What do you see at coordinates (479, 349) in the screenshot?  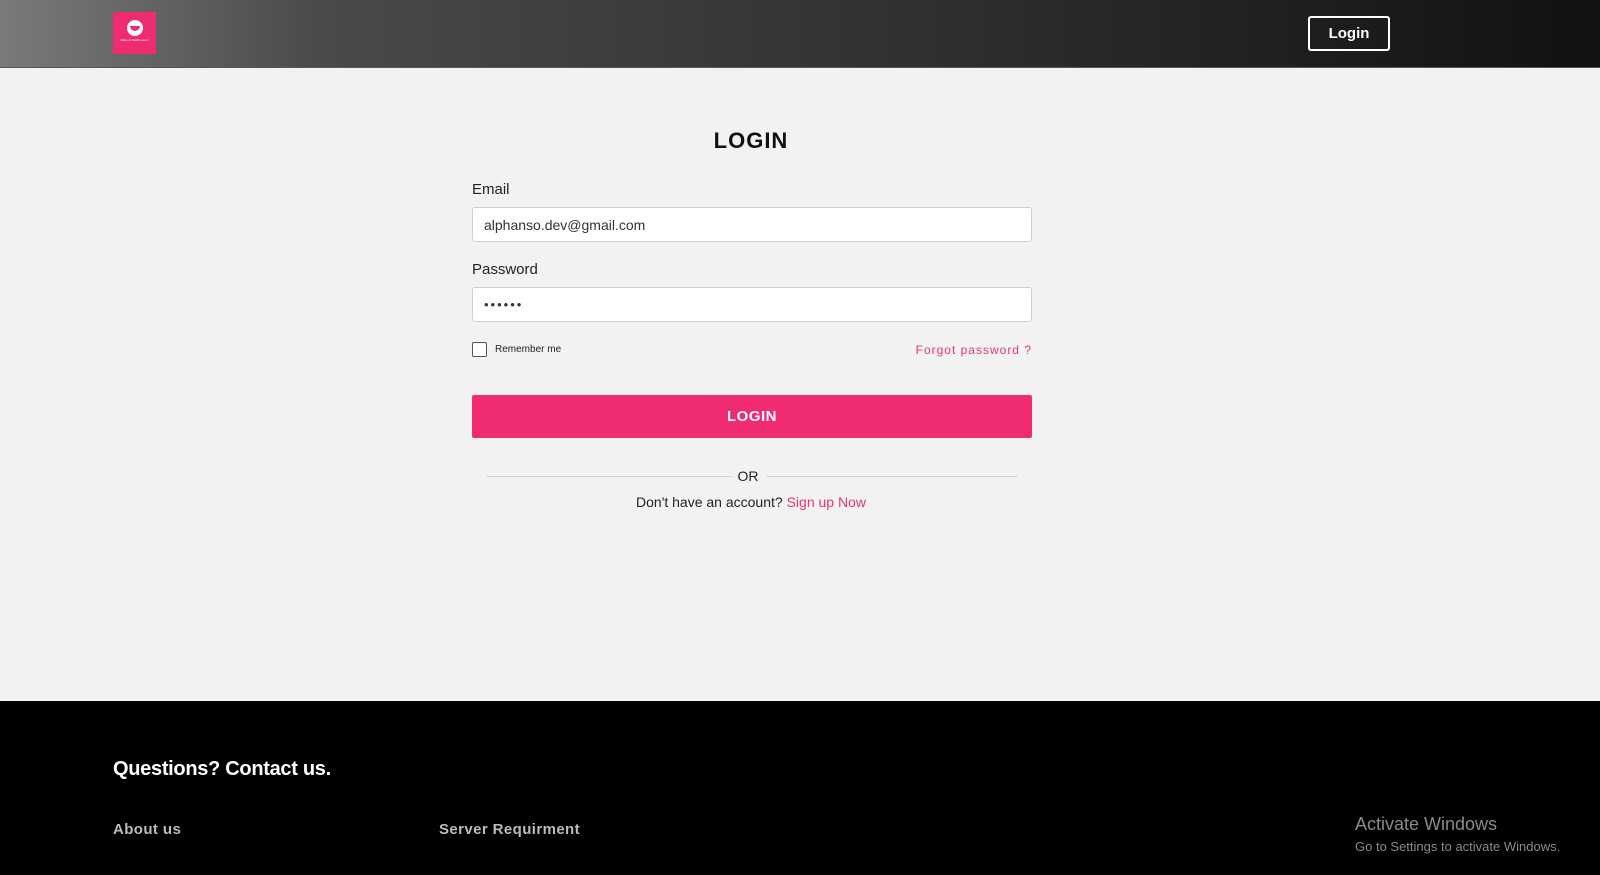 I see `remember-checkbox` at bounding box center [479, 349].